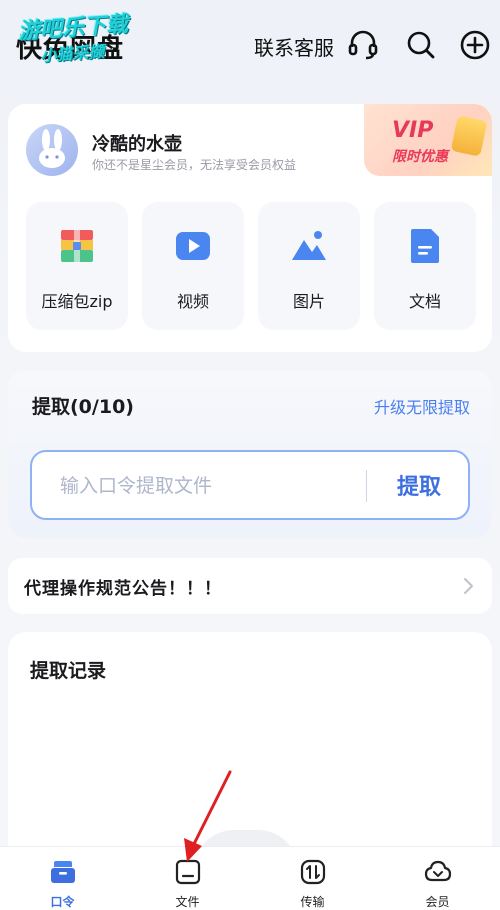  What do you see at coordinates (413, 130) in the screenshot?
I see `vip-badge-title: VIP` at bounding box center [413, 130].